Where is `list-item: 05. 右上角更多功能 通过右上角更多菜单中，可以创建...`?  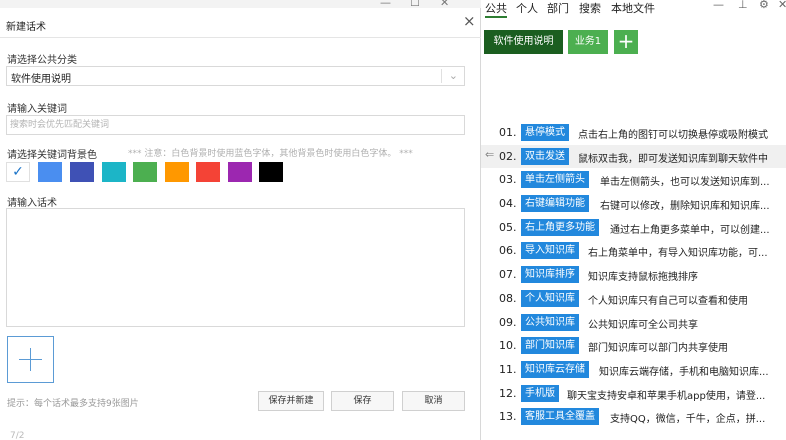 list-item: 05. 右上角更多功能 通过右上角更多菜单中，可以创建... is located at coordinates (633, 228).